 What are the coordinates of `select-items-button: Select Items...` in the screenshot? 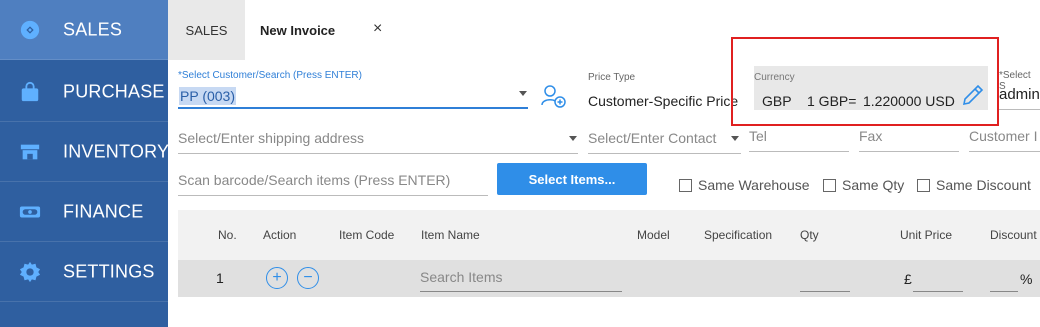 It's located at (572, 179).